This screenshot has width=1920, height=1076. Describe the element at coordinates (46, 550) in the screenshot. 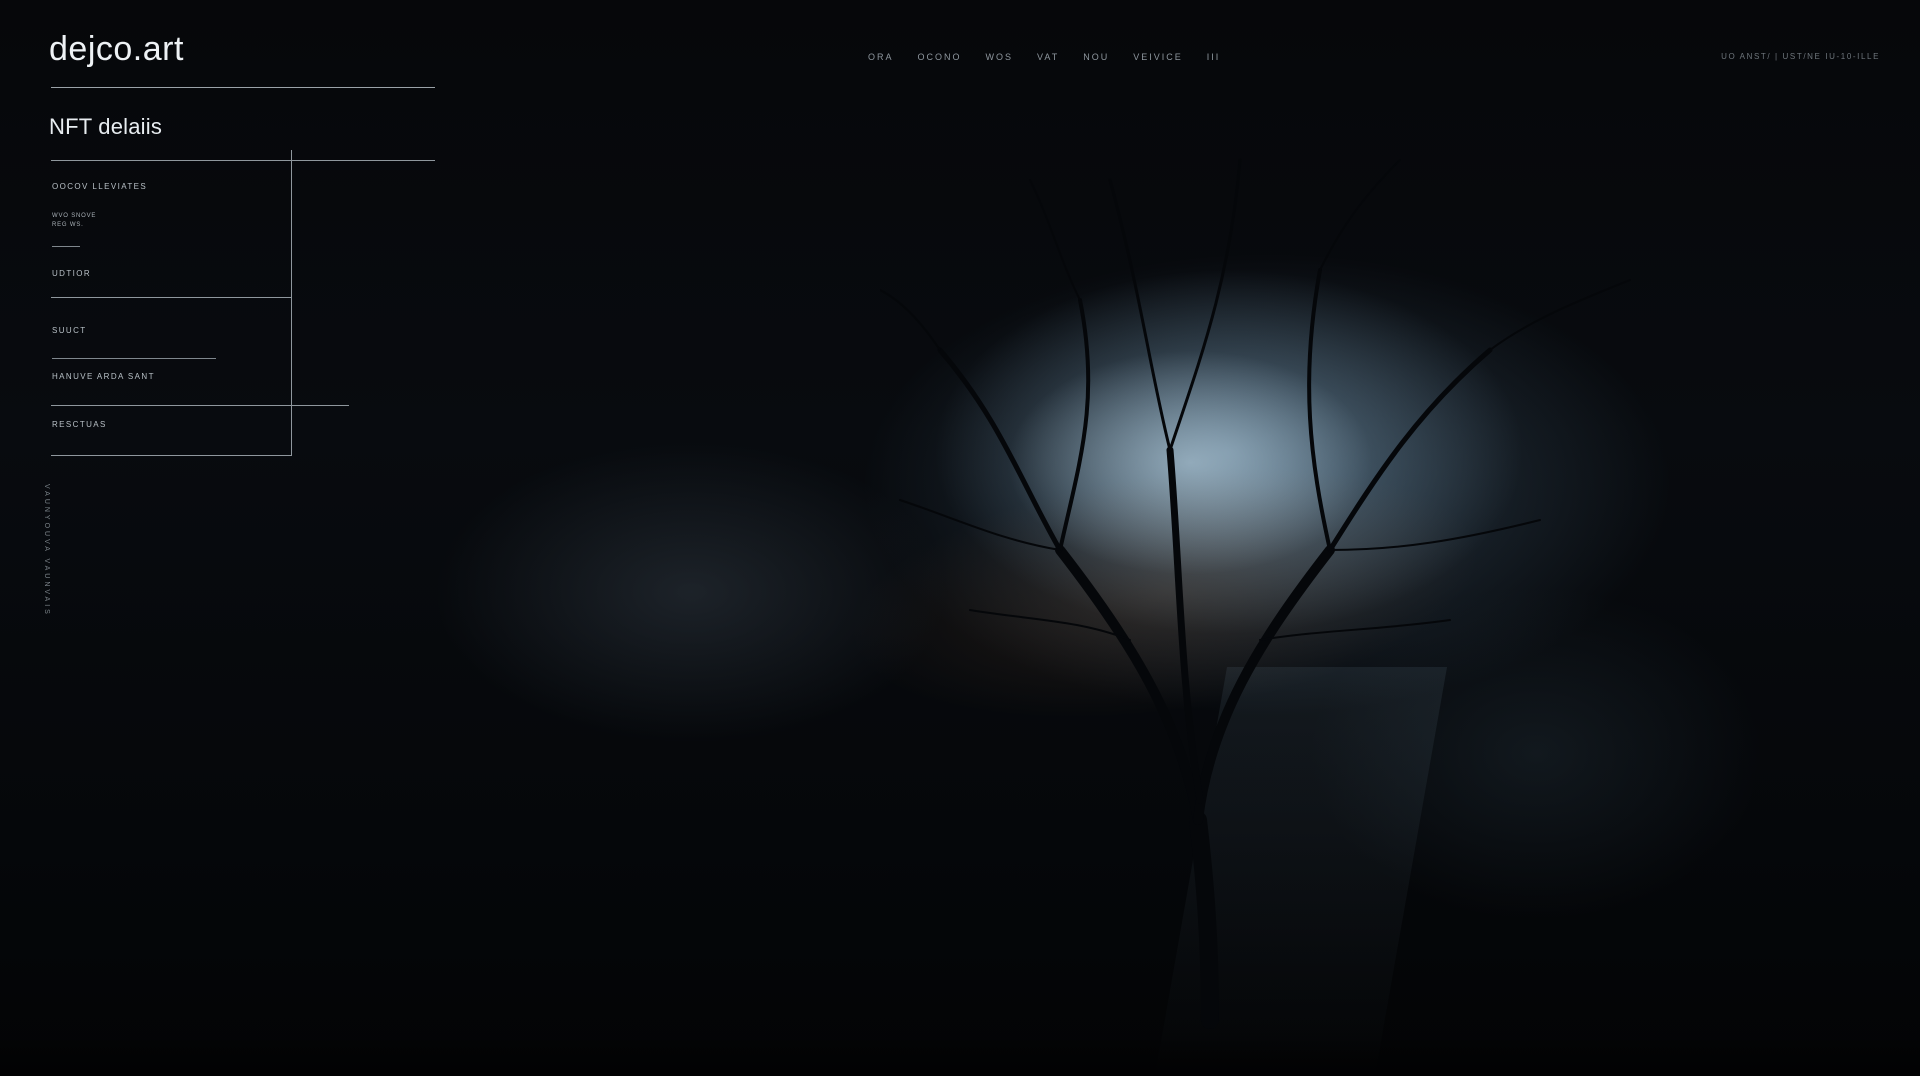

I see `side-vertical-text: VAUNYOUVA VAUNVAIS` at that location.